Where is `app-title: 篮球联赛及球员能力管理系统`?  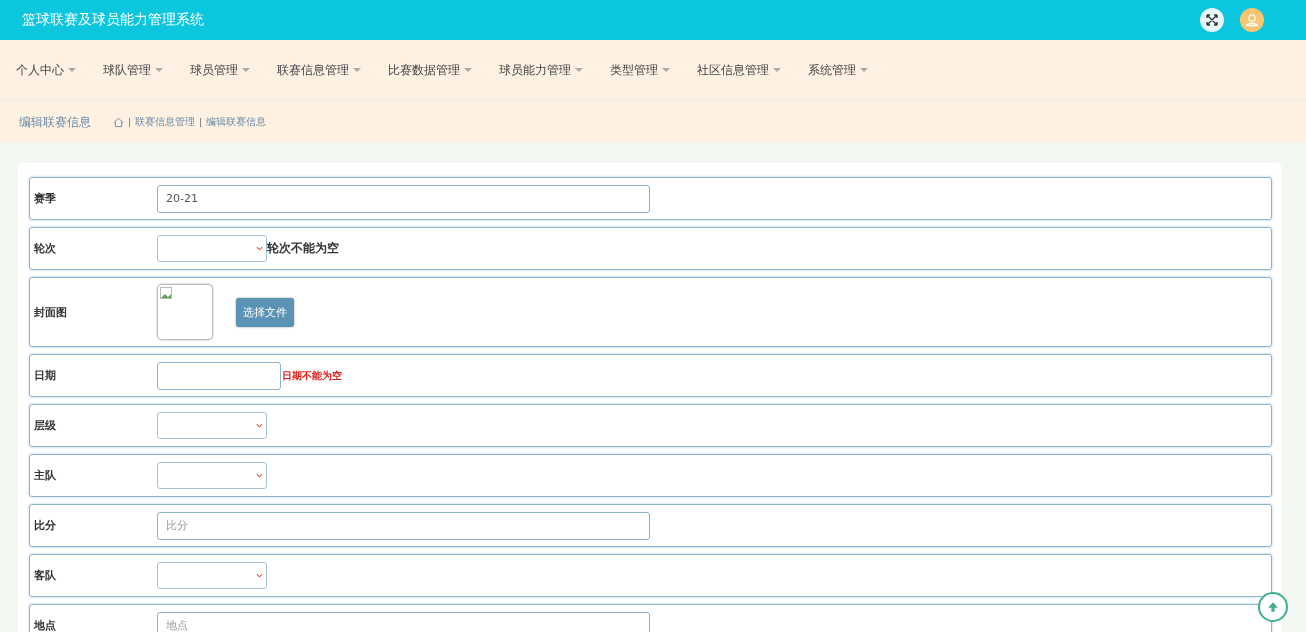
app-title: 篮球联赛及球员能力管理系统 is located at coordinates (113, 20).